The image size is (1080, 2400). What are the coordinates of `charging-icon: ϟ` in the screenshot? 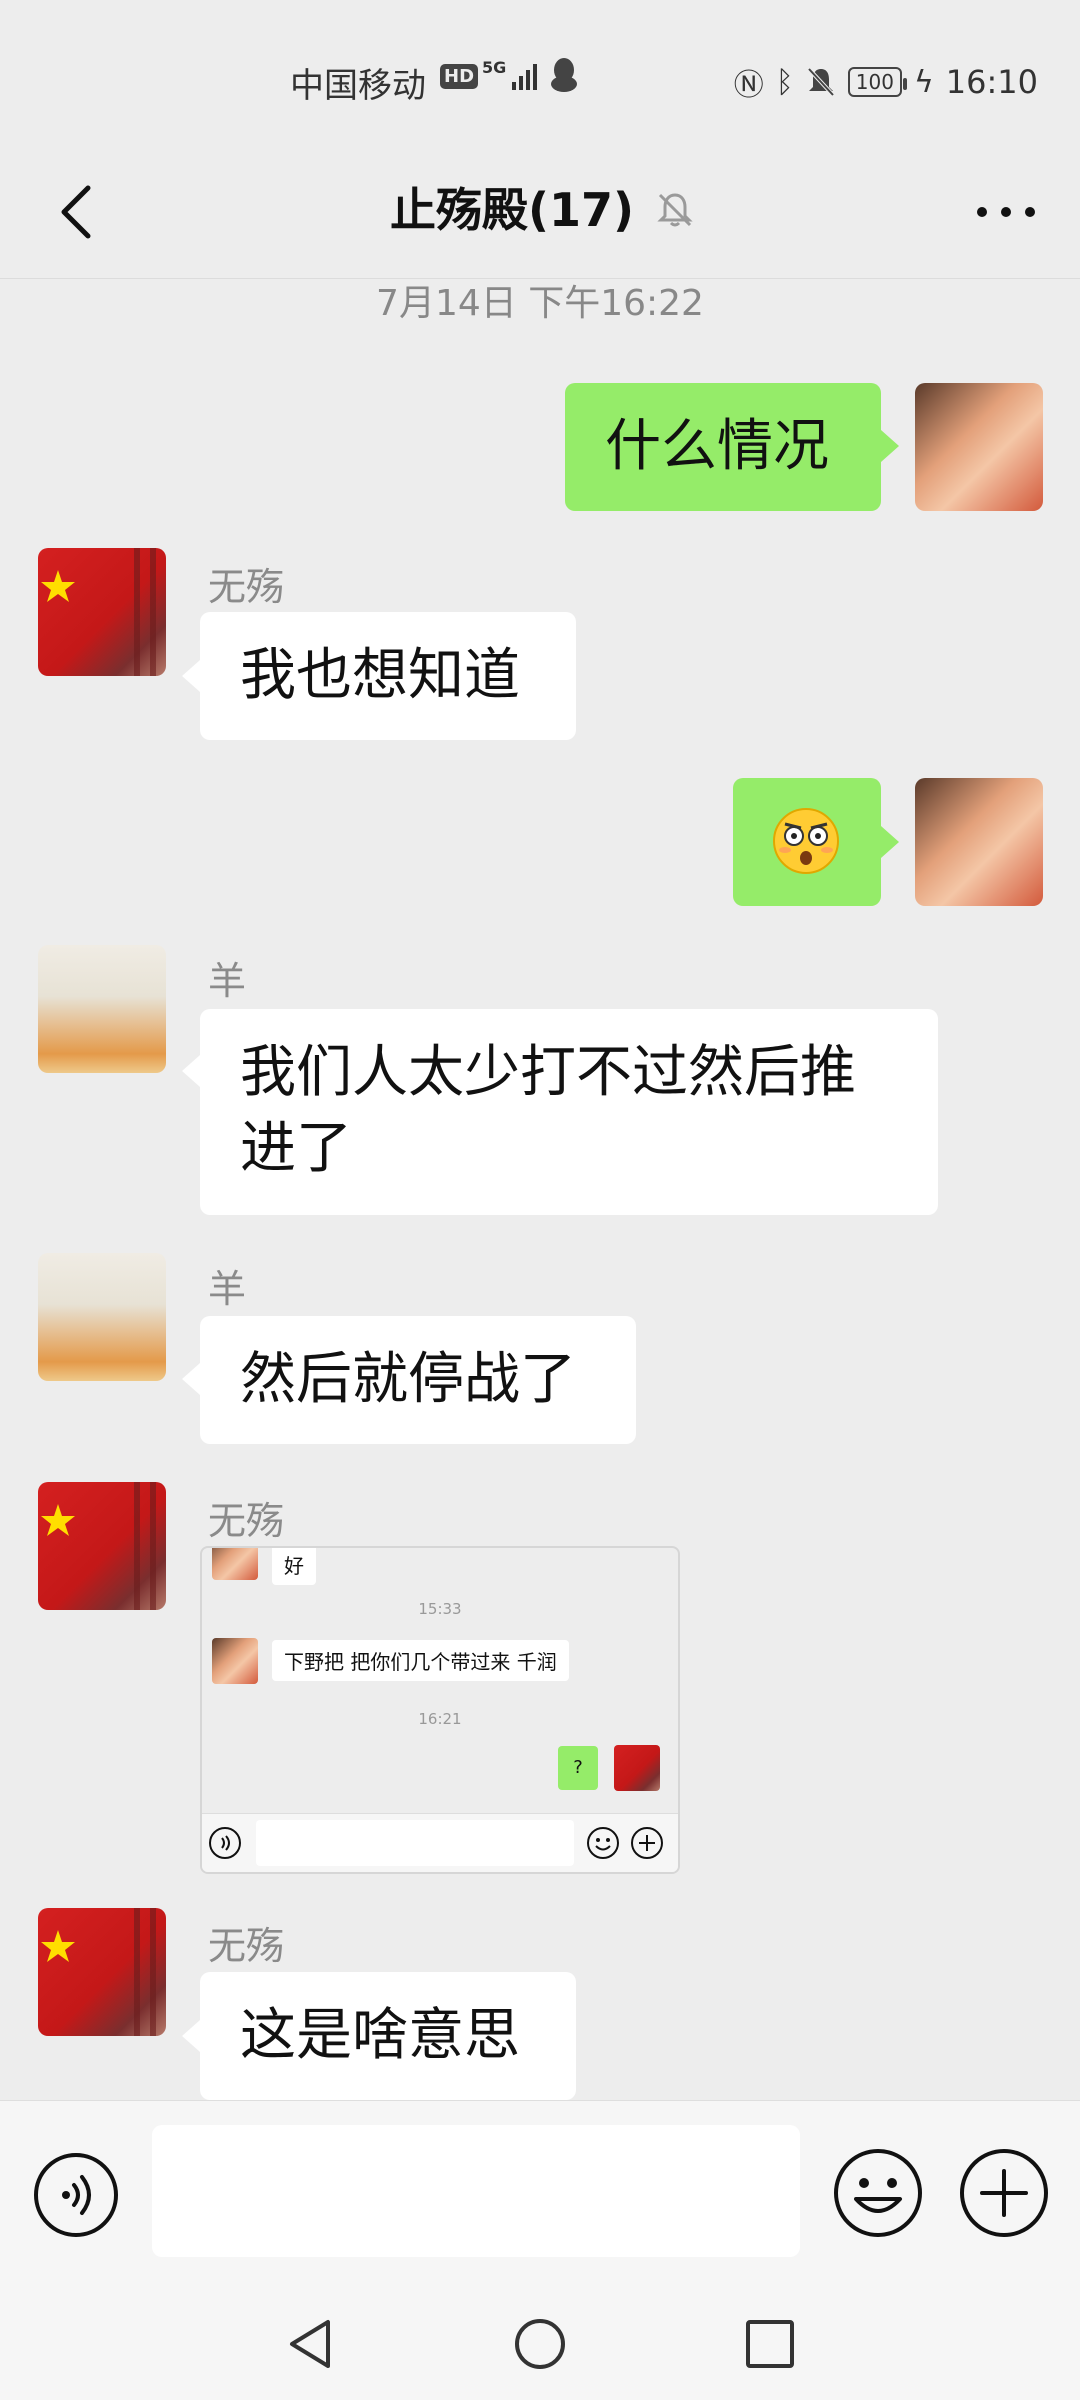 It's located at (923, 82).